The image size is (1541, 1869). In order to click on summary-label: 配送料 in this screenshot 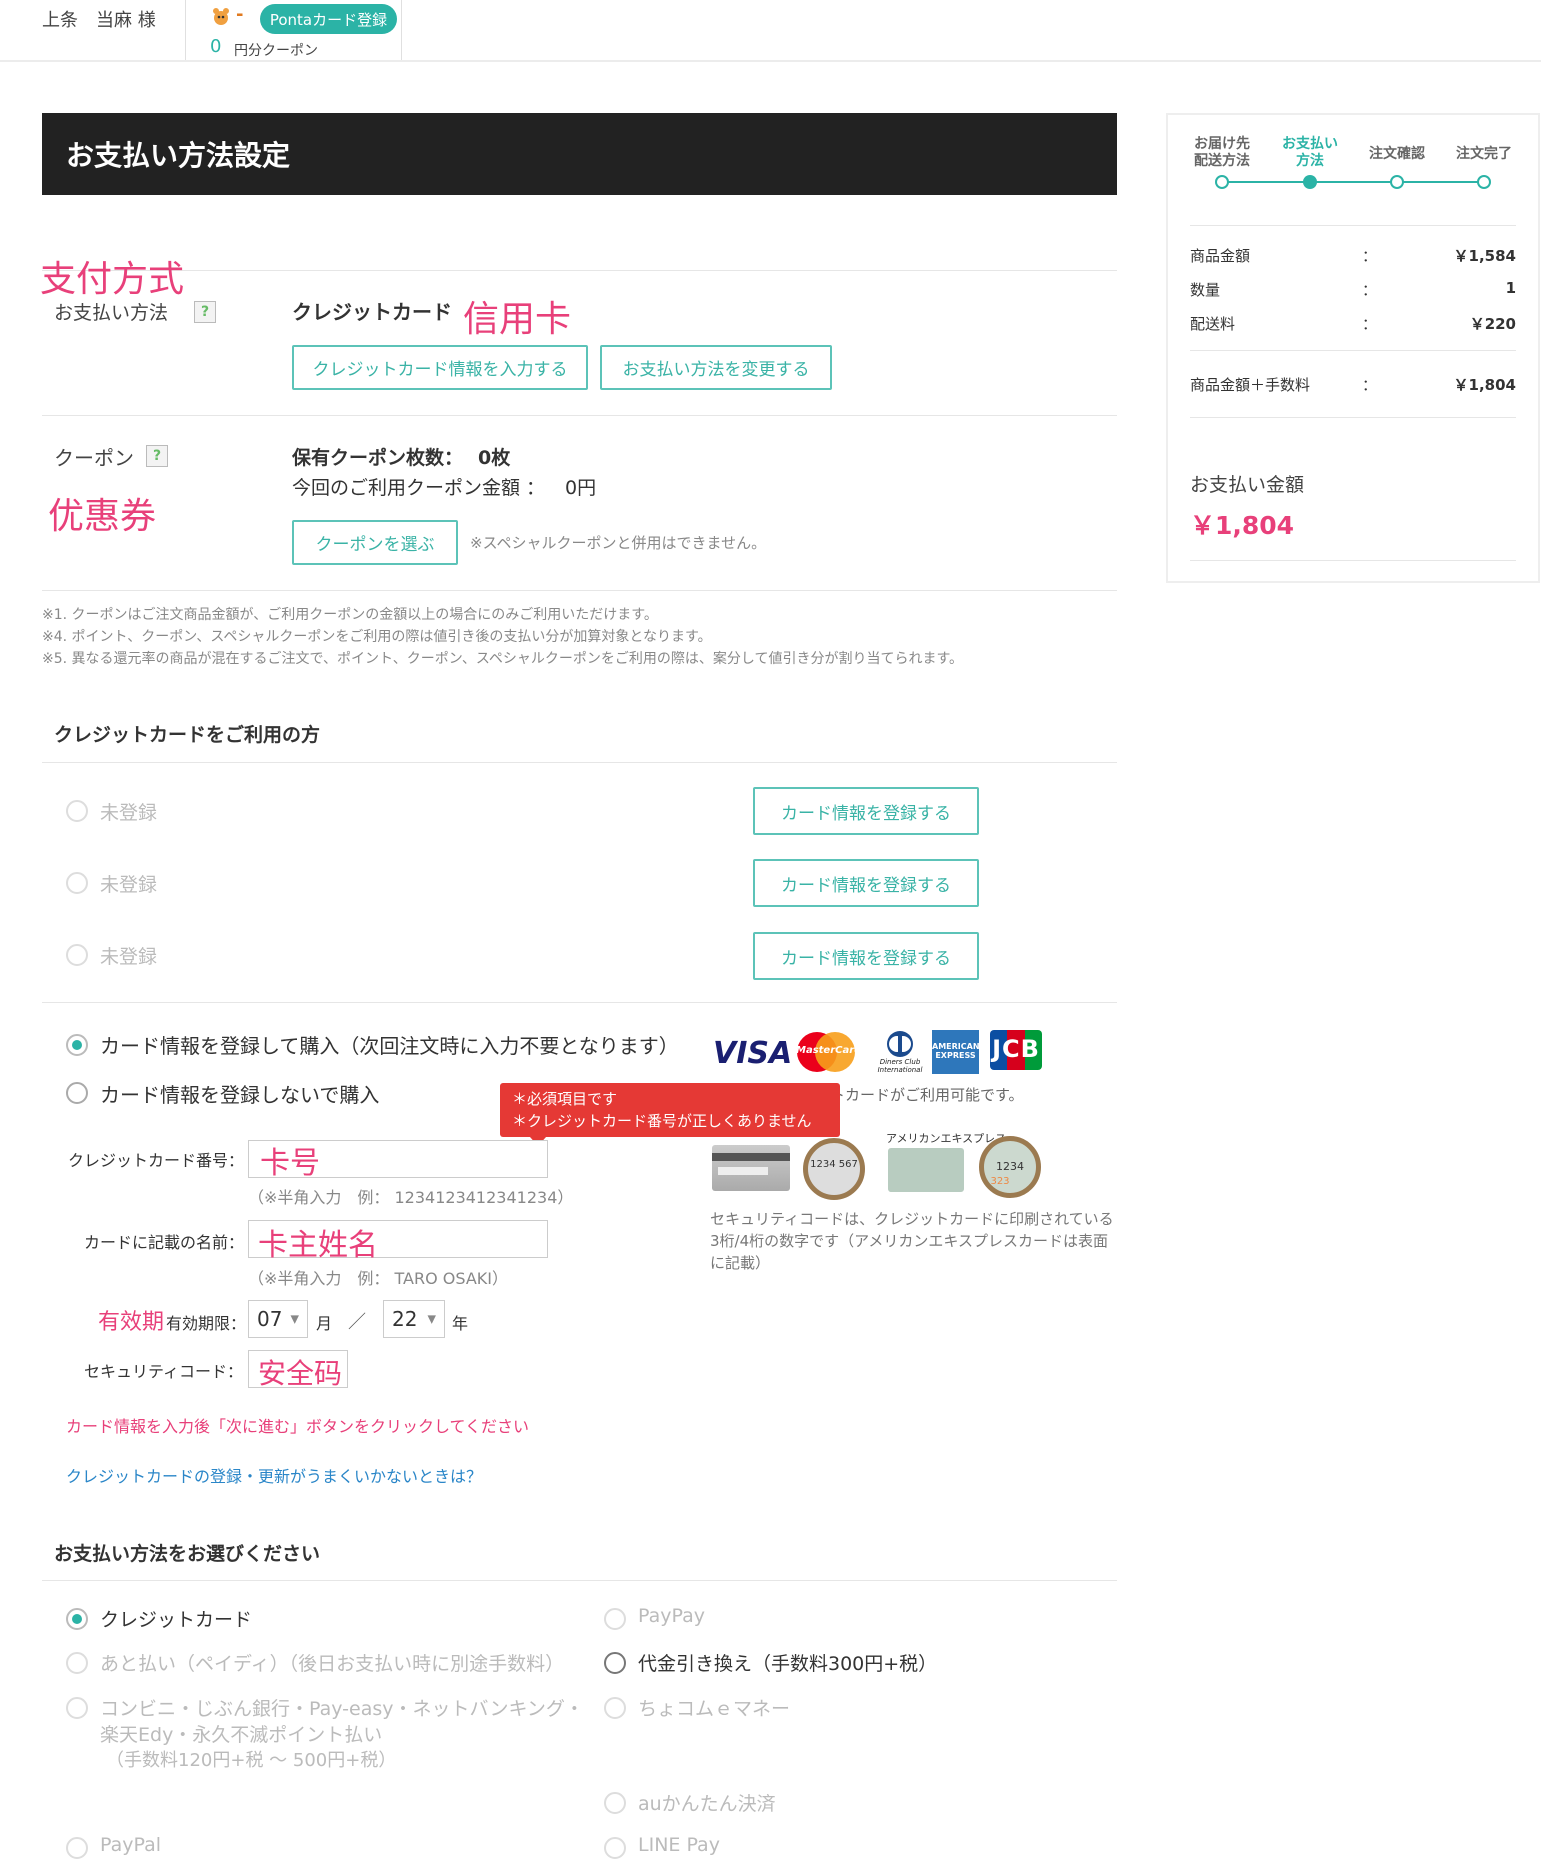, I will do `click(1213, 324)`.